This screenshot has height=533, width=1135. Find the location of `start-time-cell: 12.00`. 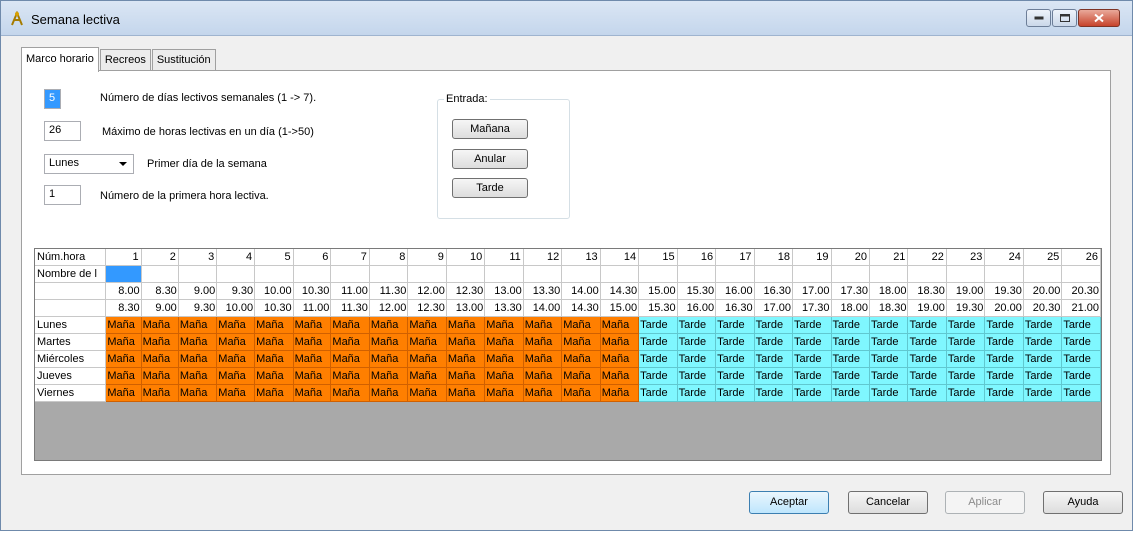

start-time-cell: 12.00 is located at coordinates (427, 291).